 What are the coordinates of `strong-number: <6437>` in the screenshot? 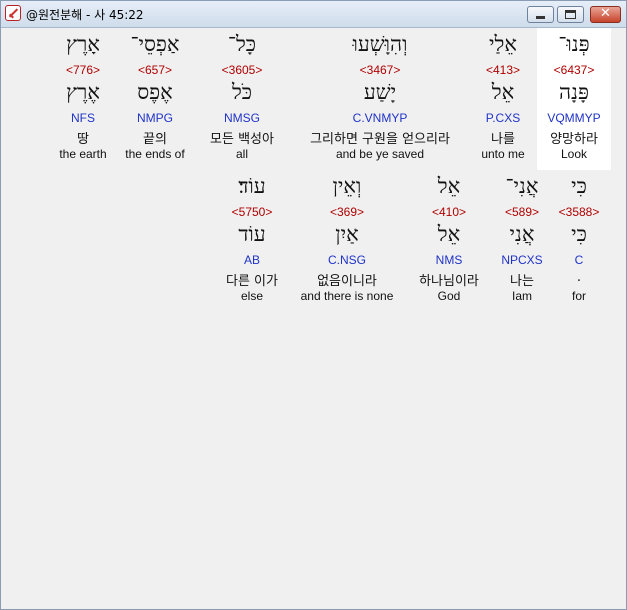 It's located at (574, 70).